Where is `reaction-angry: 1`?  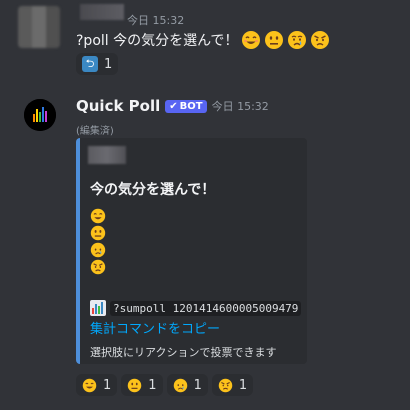 reaction-angry: 1 is located at coordinates (232, 385).